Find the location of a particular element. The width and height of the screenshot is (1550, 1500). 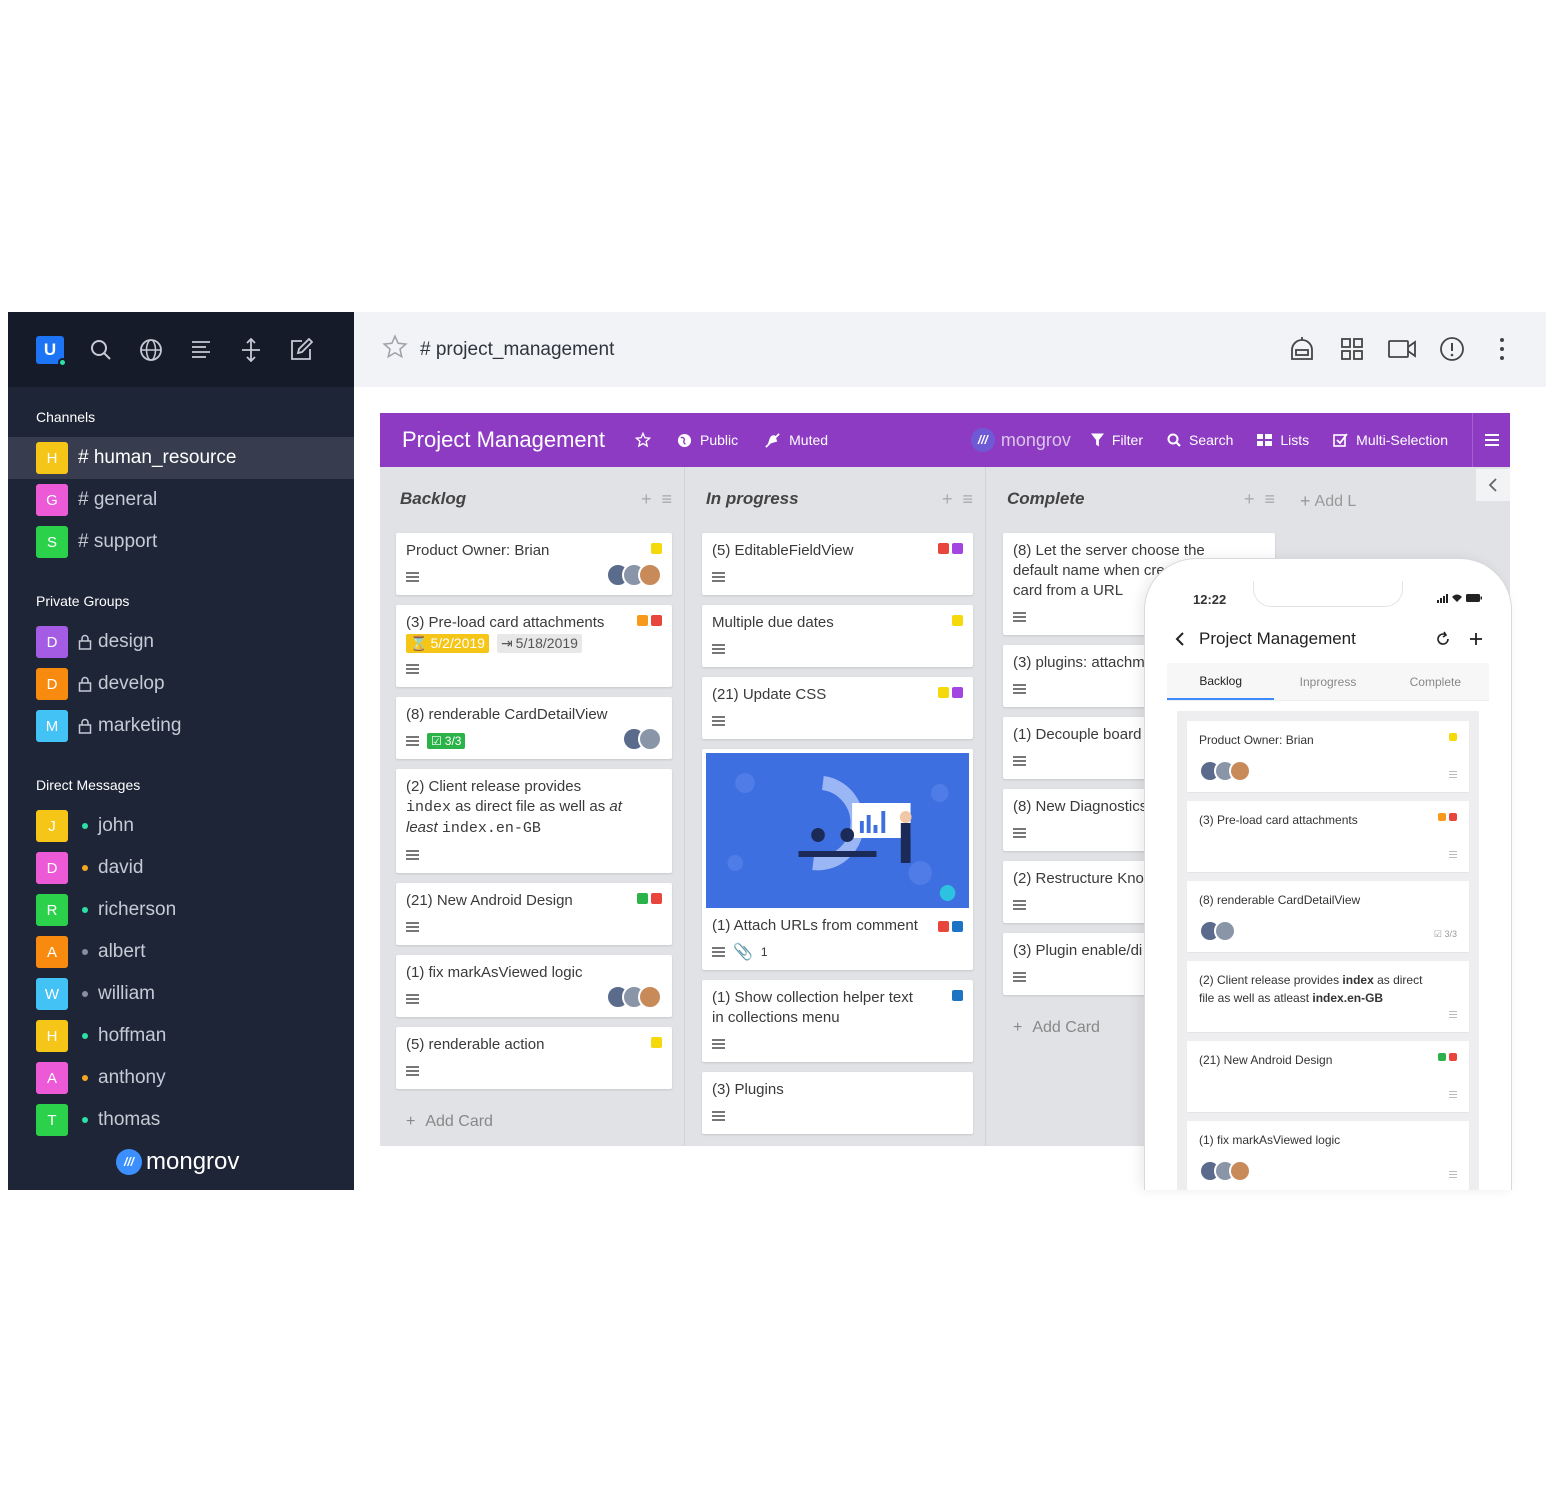

add-list-button: + Add L is located at coordinates (1328, 501).